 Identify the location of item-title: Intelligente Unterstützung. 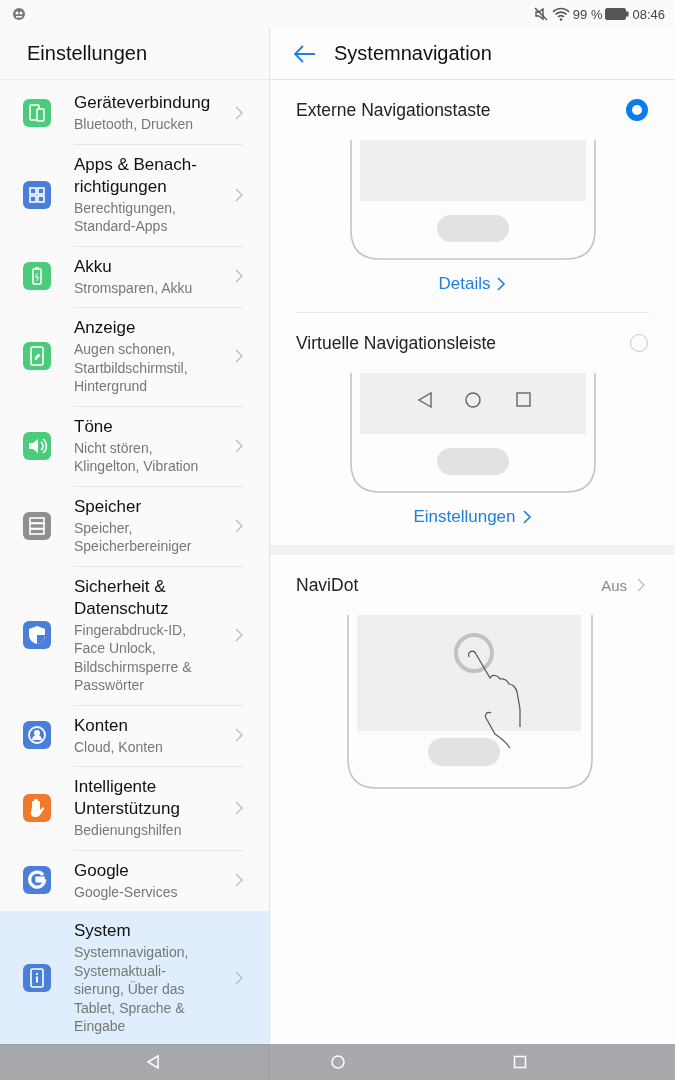
(127, 798).